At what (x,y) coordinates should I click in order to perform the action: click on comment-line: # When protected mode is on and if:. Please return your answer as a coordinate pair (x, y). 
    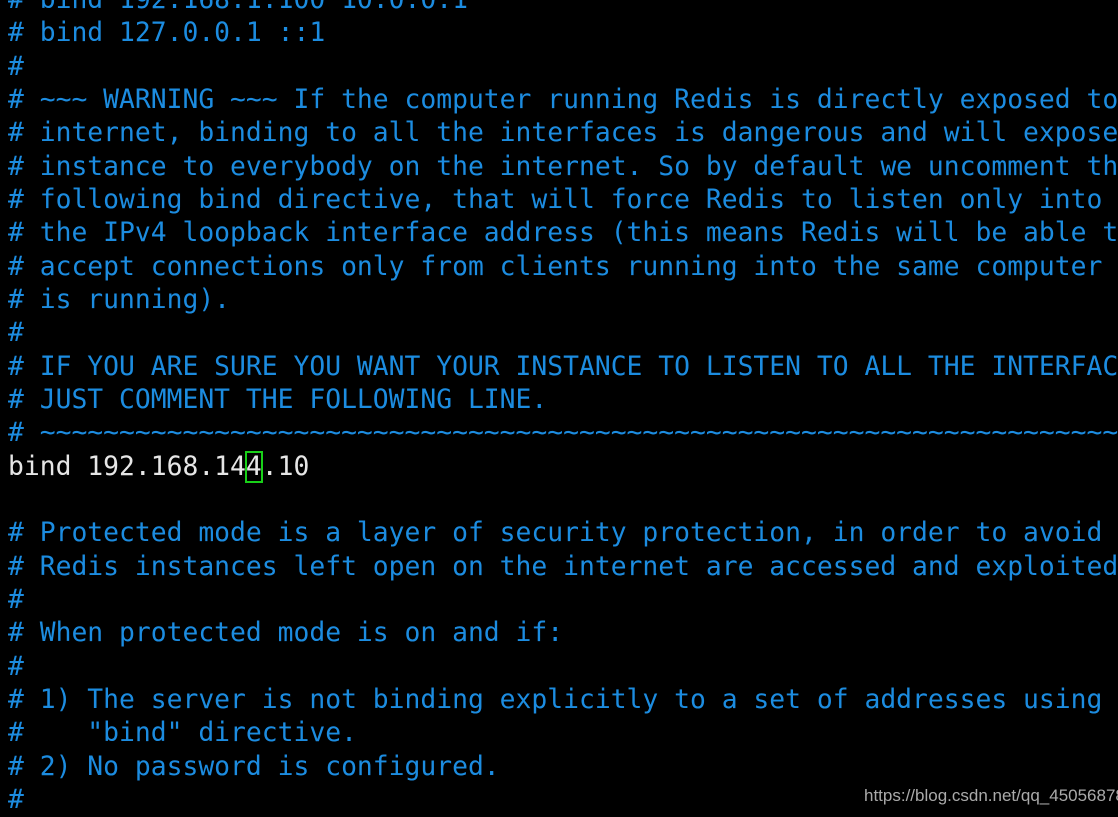
    Looking at the image, I should click on (286, 633).